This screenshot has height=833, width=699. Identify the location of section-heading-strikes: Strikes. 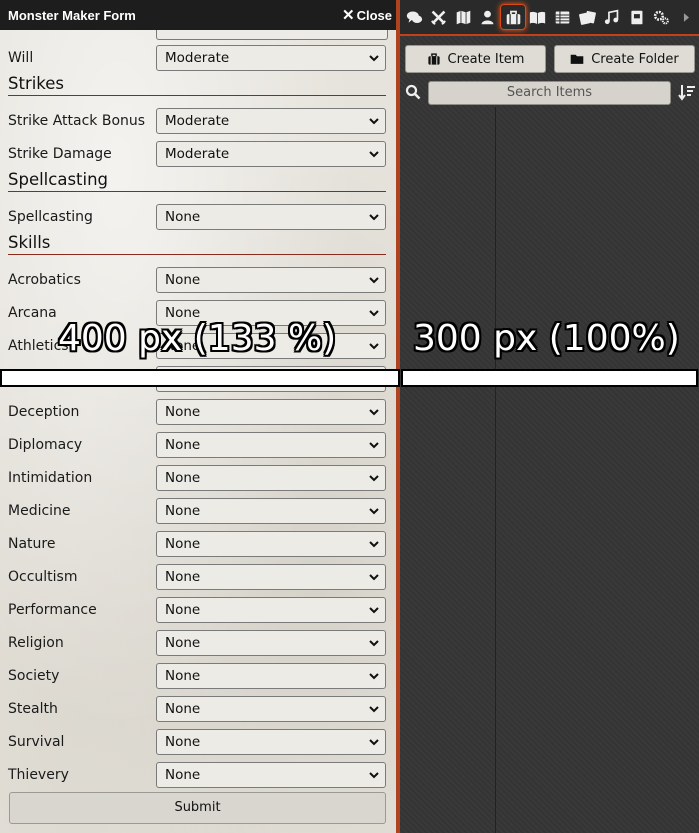
(197, 84).